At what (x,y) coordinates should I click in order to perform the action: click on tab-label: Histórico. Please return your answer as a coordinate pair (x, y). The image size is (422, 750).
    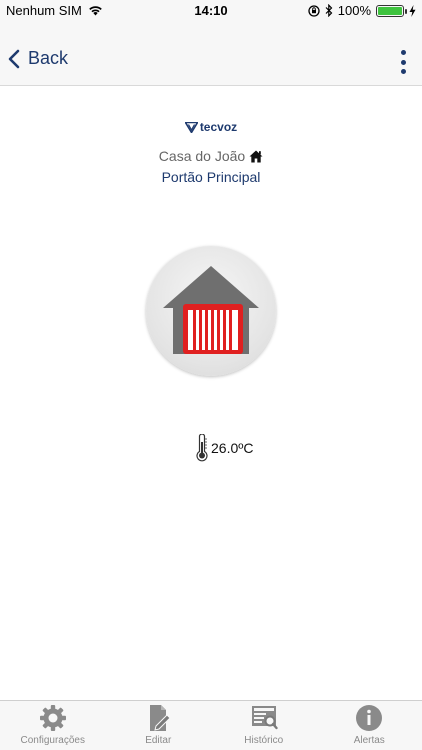
    Looking at the image, I should click on (264, 740).